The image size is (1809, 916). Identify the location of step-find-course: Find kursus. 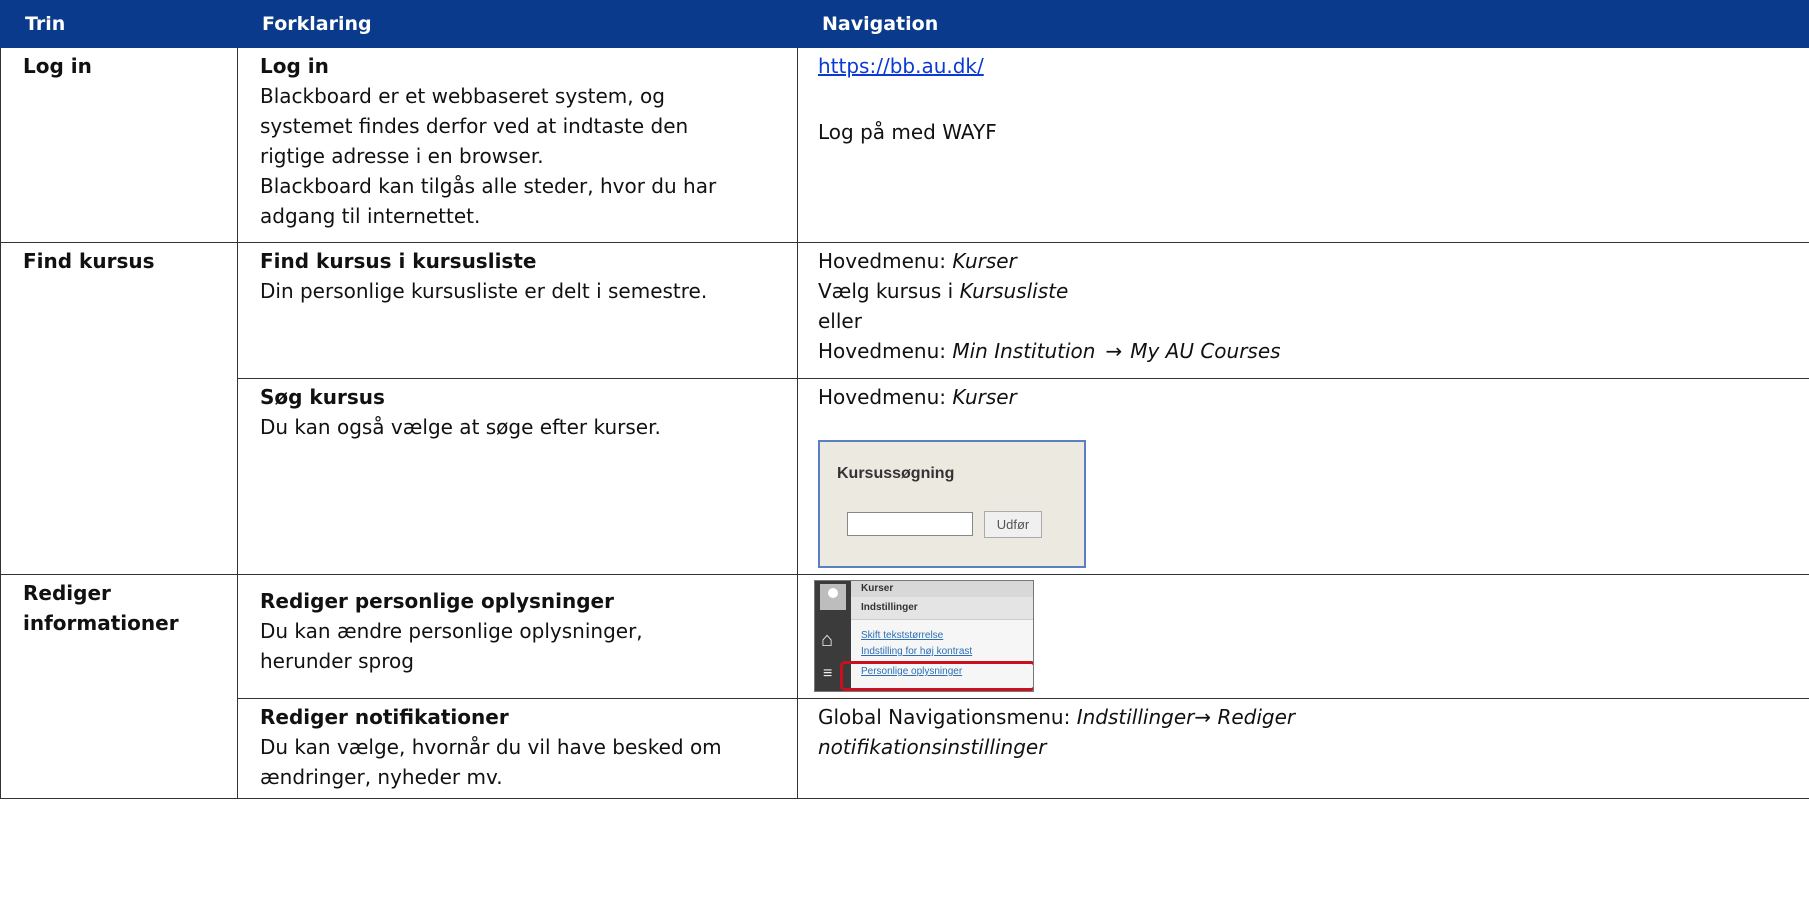
(119, 408).